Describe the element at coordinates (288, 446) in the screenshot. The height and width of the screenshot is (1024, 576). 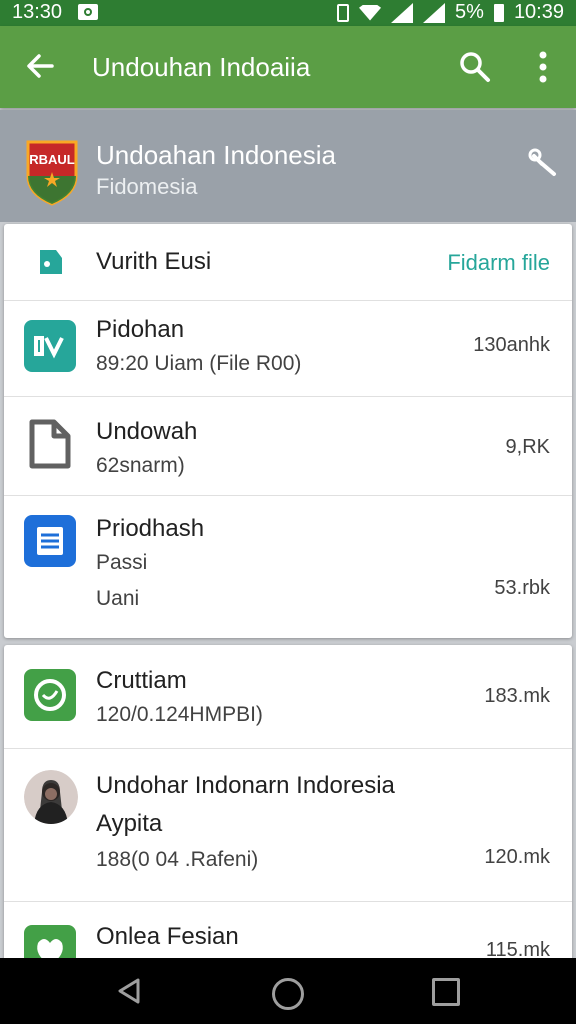
I see `list-item: Undowah 62snarm) 9,RK` at that location.